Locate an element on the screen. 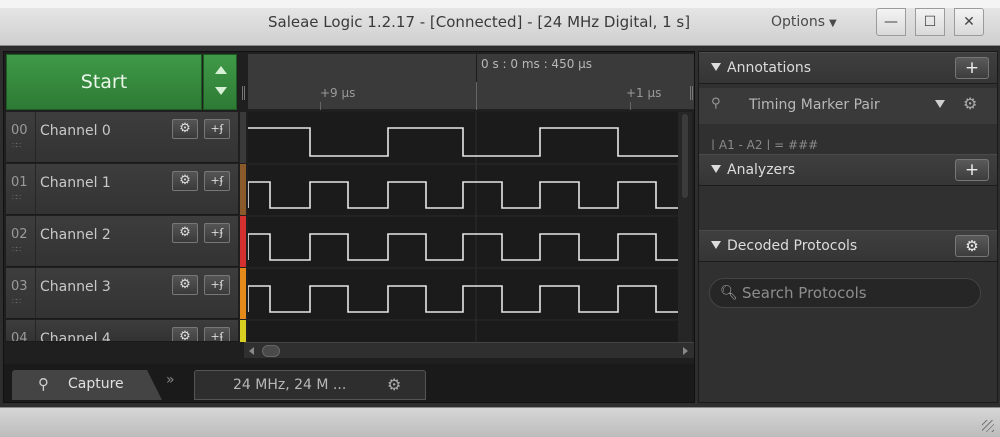  title-bar-top-strip is located at coordinates (500, 4).